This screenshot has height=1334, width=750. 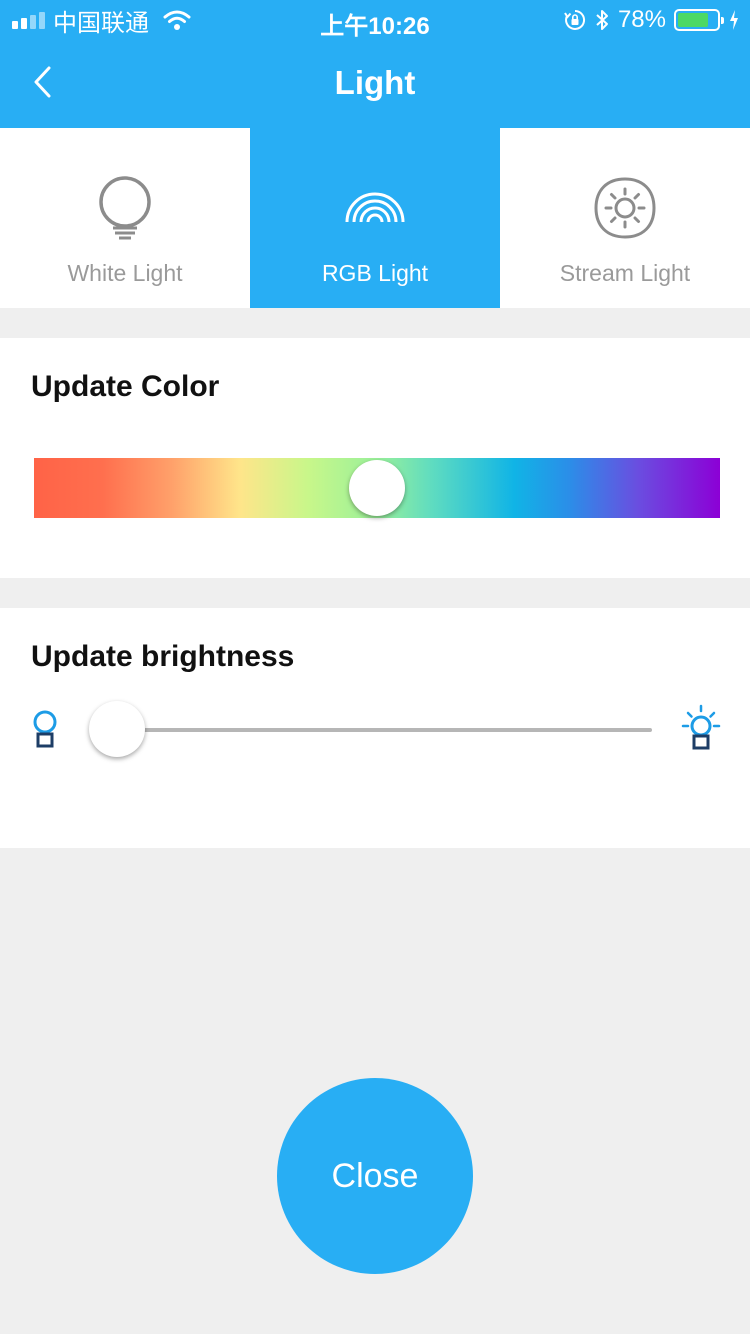 I want to click on close-button: Close, so click(x=375, y=1176).